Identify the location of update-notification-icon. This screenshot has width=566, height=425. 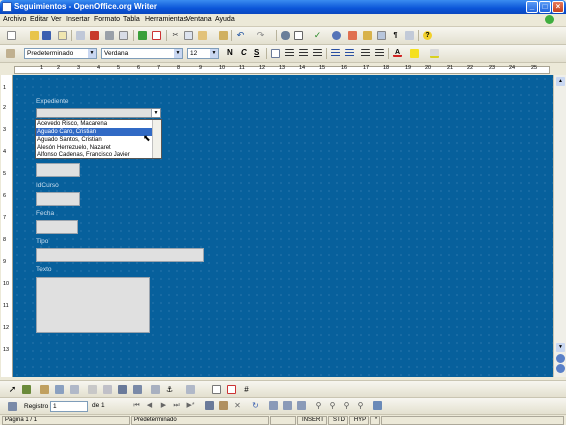
(549, 19).